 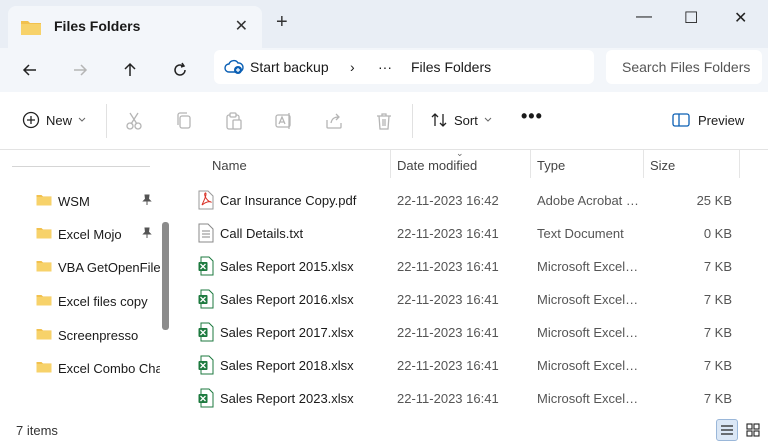 I want to click on sidebar-item-label: VBA GetOpenFileName, so click(x=109, y=267).